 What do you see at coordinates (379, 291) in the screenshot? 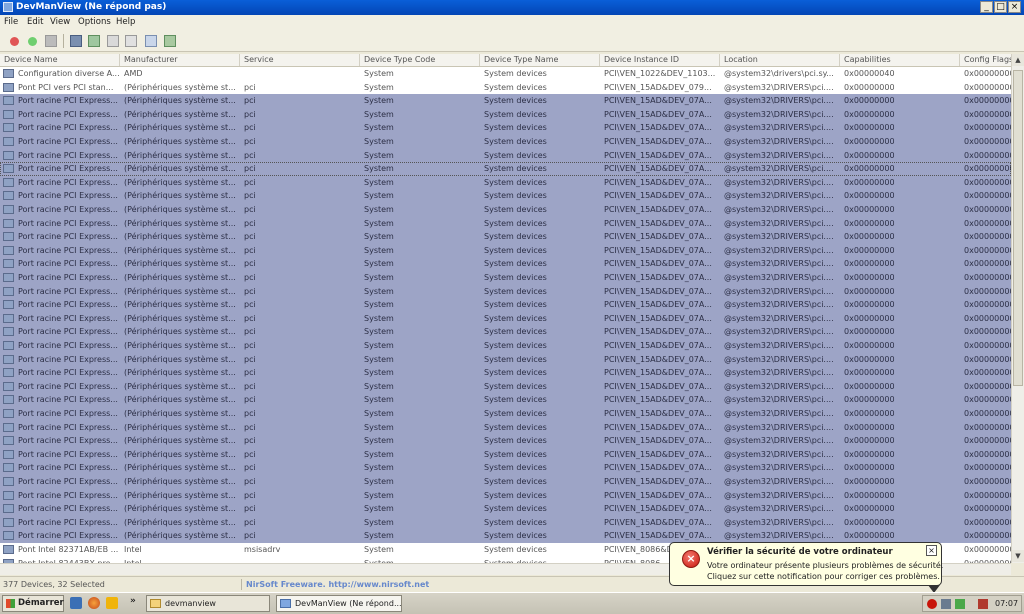
I see `cell-device-type-code: System` at bounding box center [379, 291].